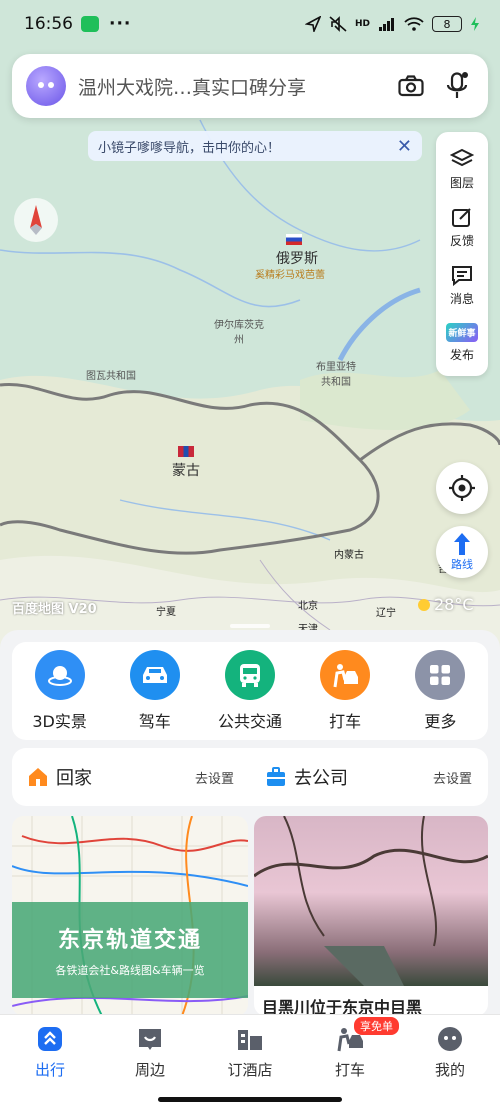 The height and width of the screenshot is (1111, 500). Describe the element at coordinates (130, 970) in the screenshot. I see `card1-subtitle: 各铁道会社&路线图&车辆一览` at that location.